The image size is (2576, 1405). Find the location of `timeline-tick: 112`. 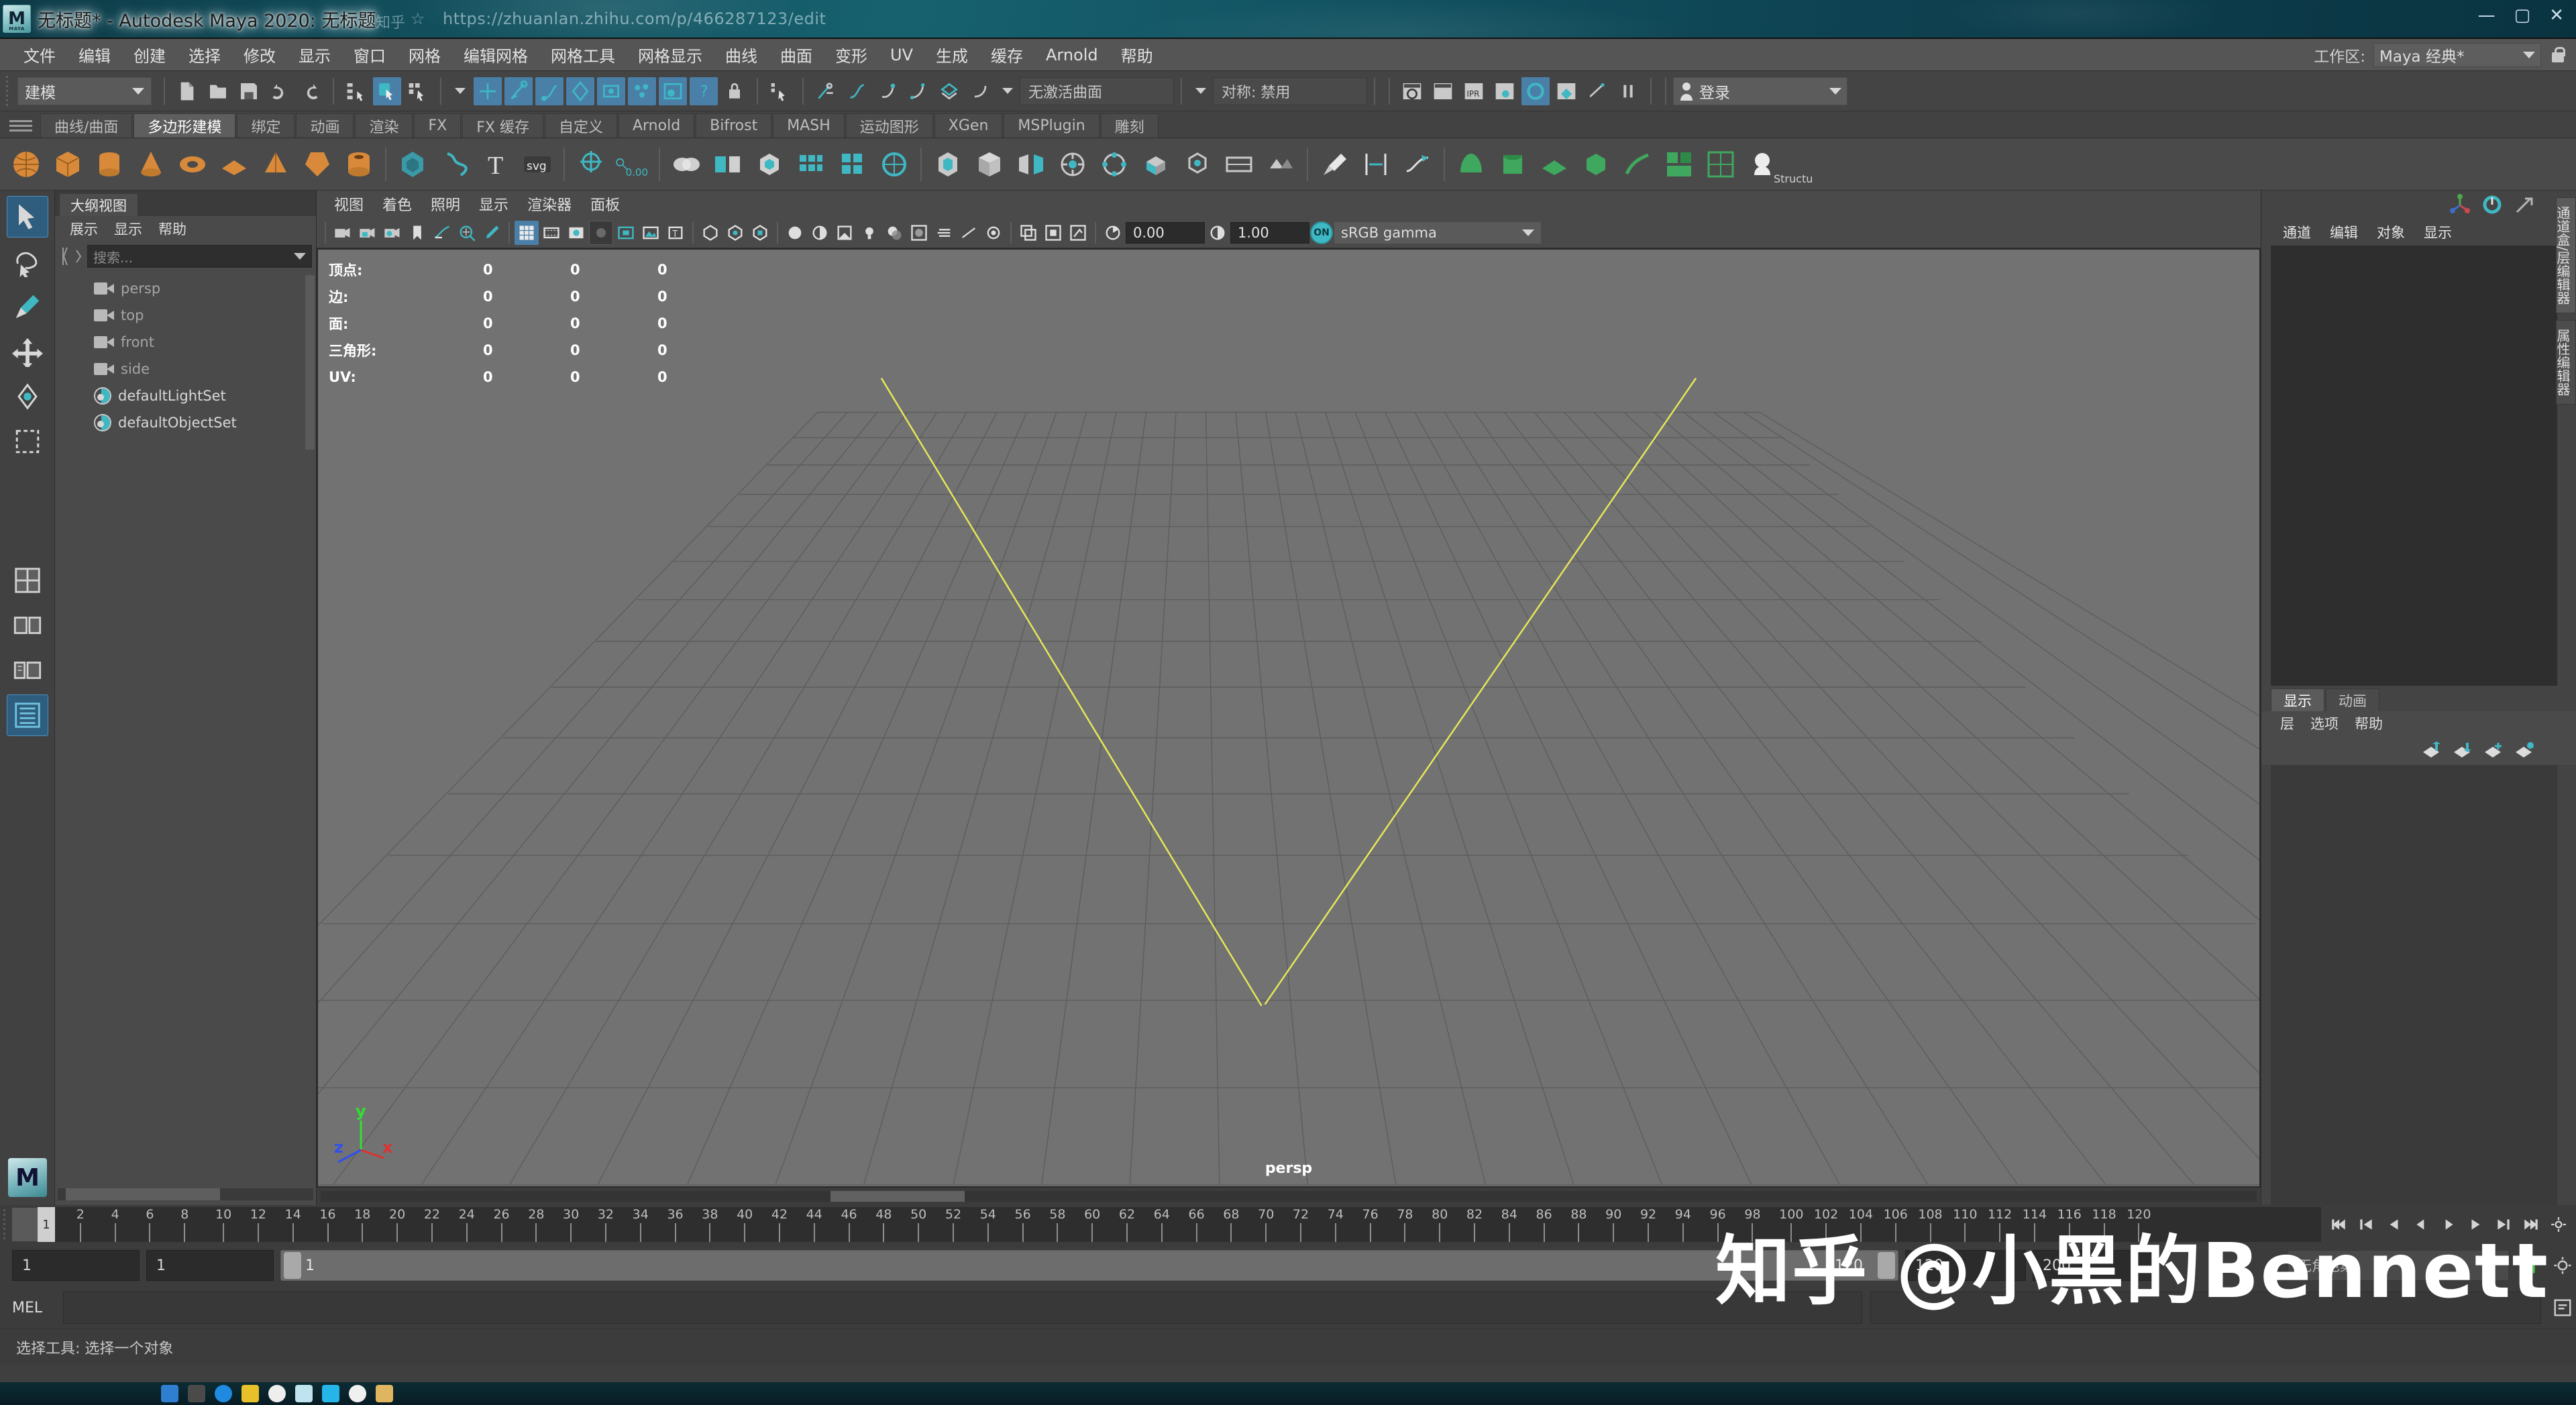

timeline-tick: 112 is located at coordinates (2000, 1224).